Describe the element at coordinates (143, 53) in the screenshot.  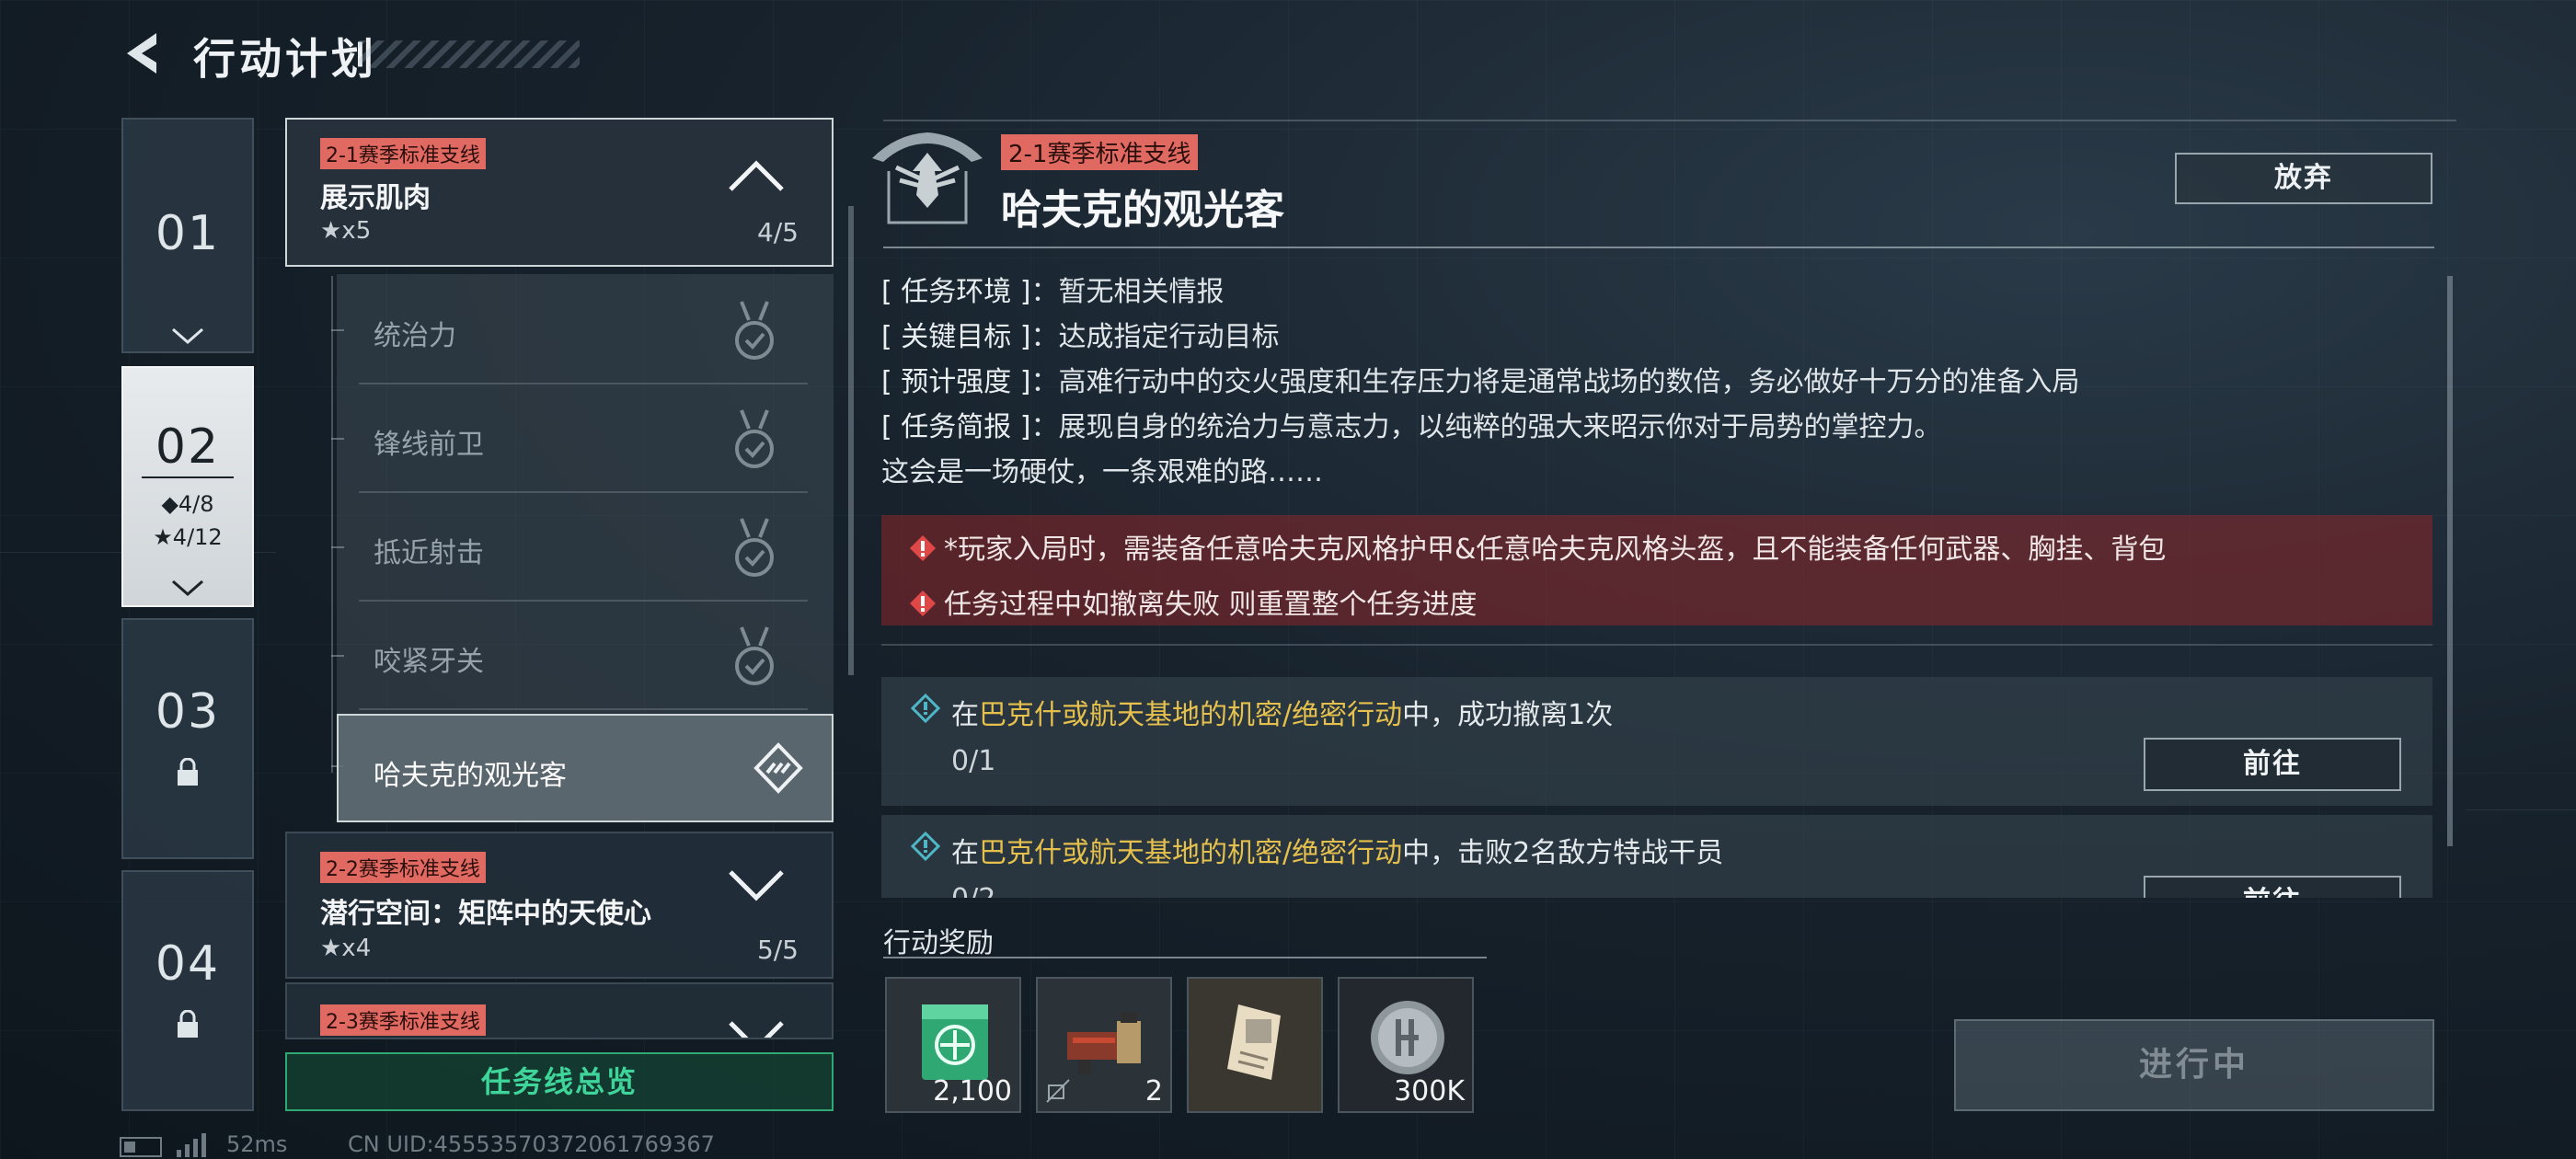
I see `back-arrow-icon` at that location.